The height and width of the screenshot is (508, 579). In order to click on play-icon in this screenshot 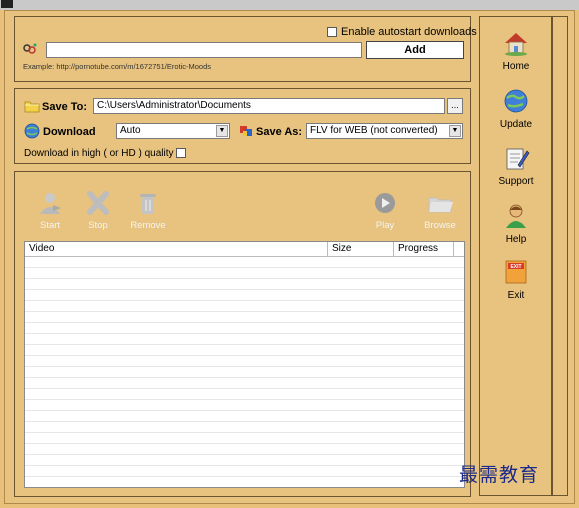, I will do `click(385, 203)`.